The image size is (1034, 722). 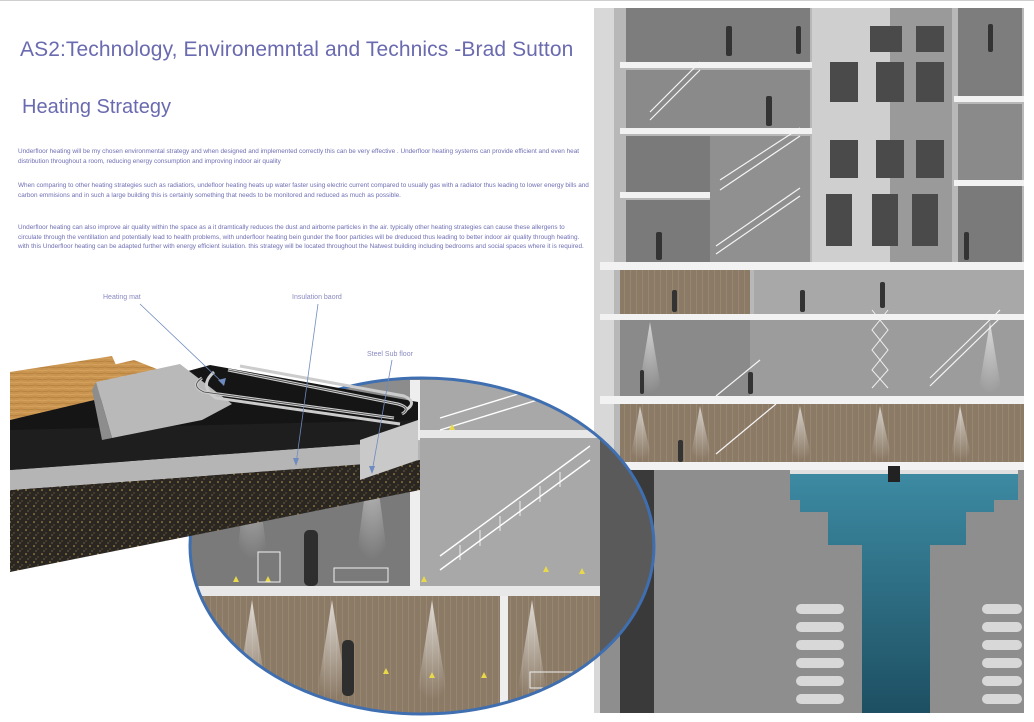 I want to click on callout-steel-sub-floor: Steel Sub floor, so click(x=390, y=354).